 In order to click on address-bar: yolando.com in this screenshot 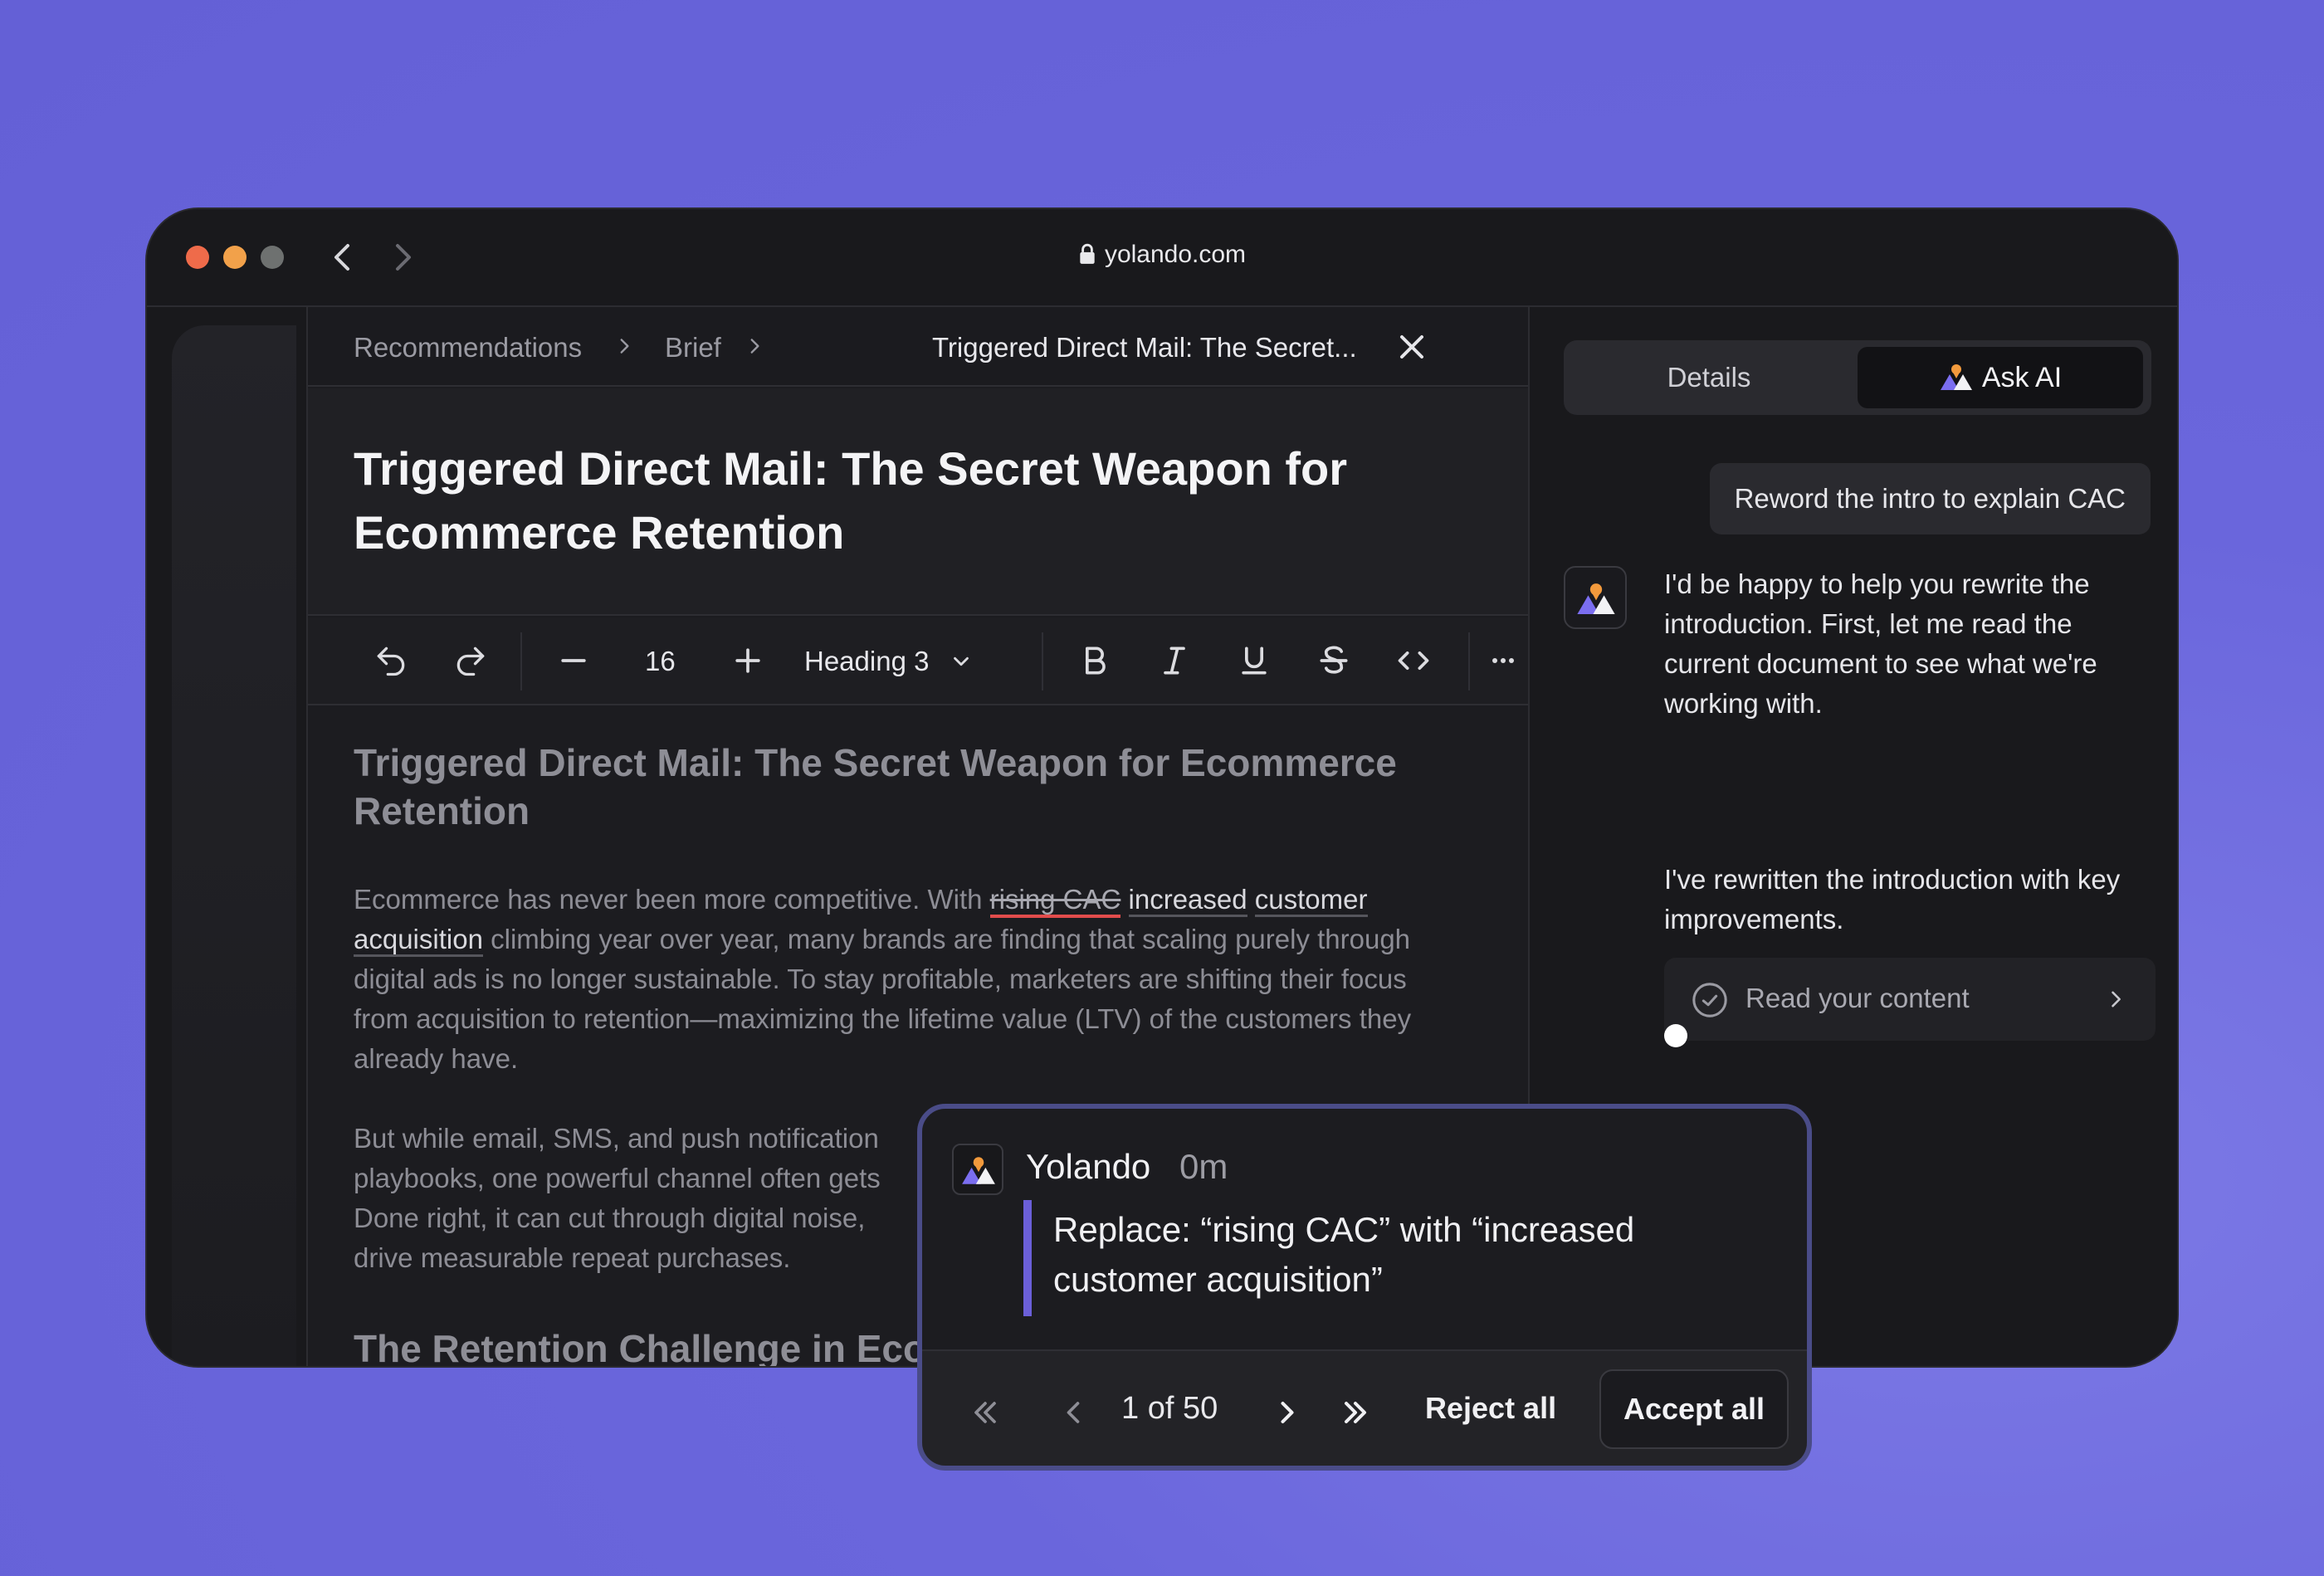, I will do `click(1162, 255)`.